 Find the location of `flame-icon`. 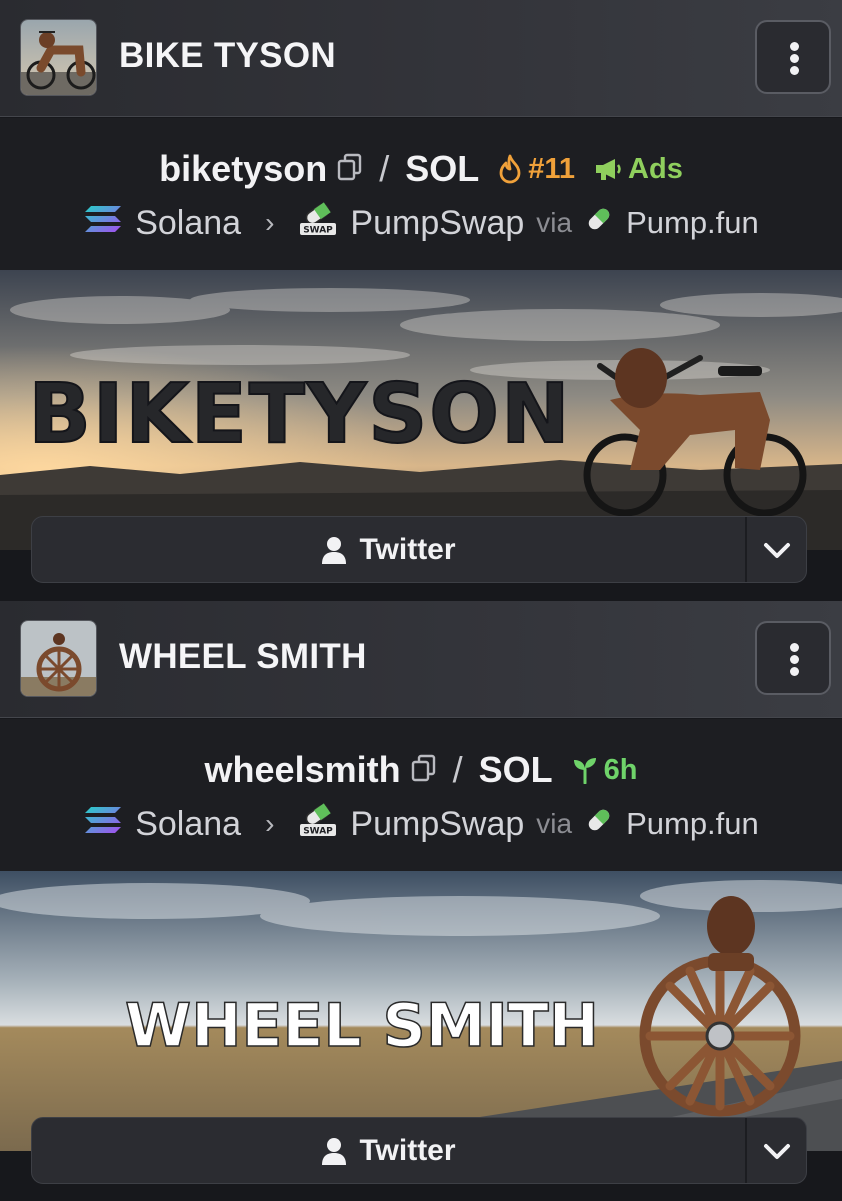

flame-icon is located at coordinates (510, 169).